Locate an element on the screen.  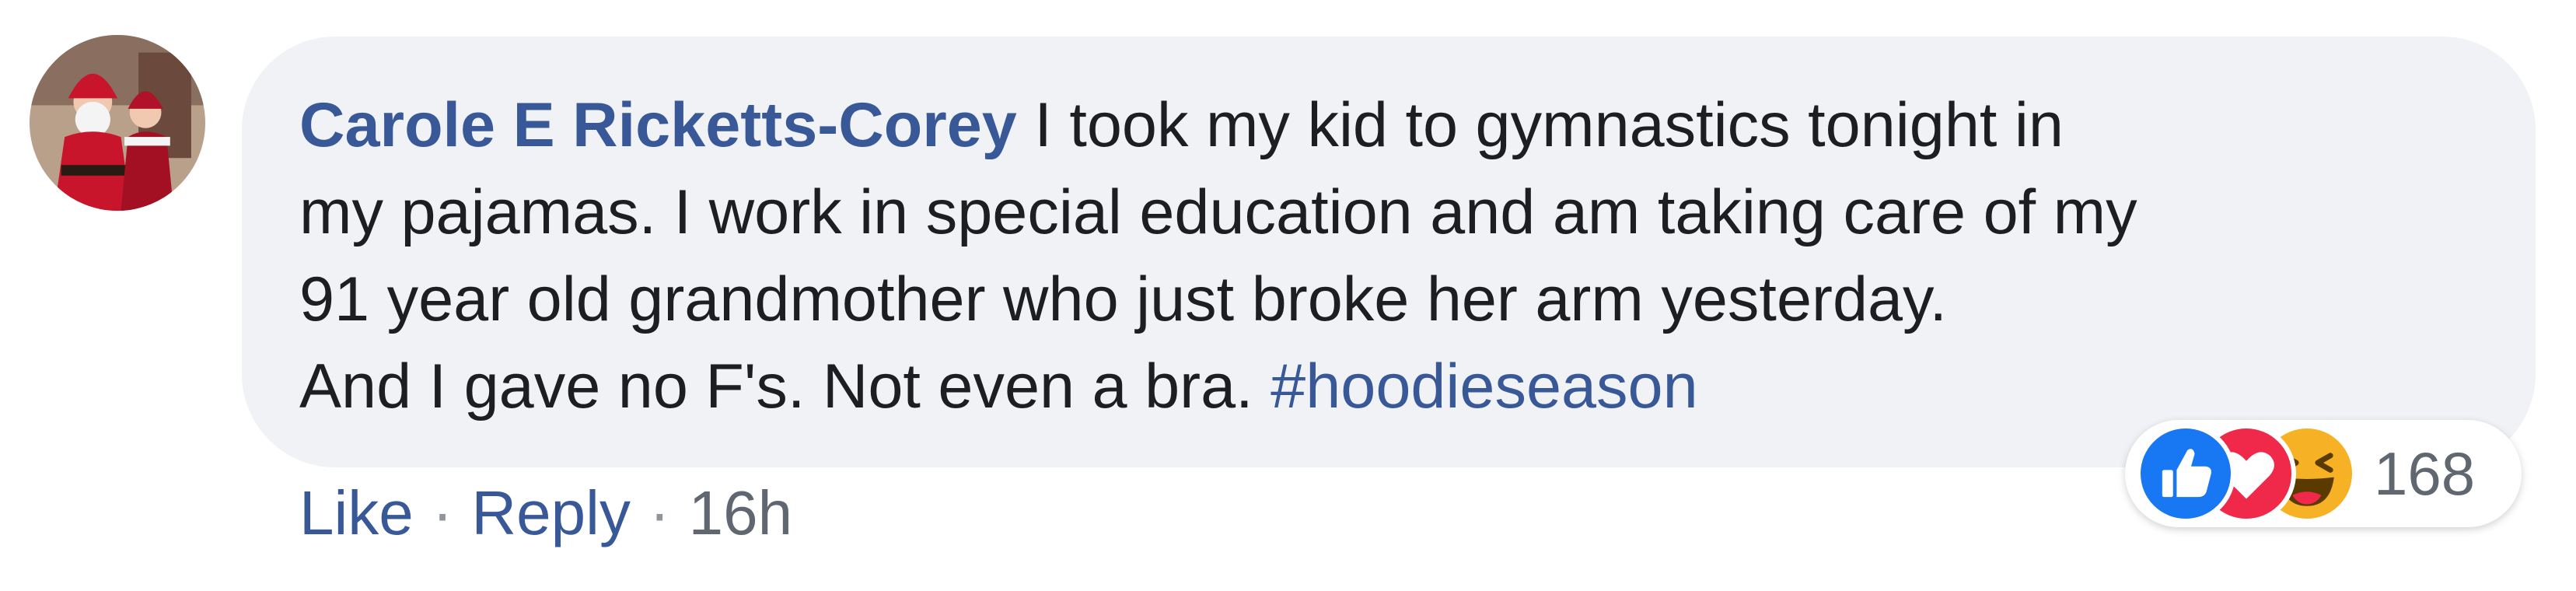
avatar is located at coordinates (117, 123).